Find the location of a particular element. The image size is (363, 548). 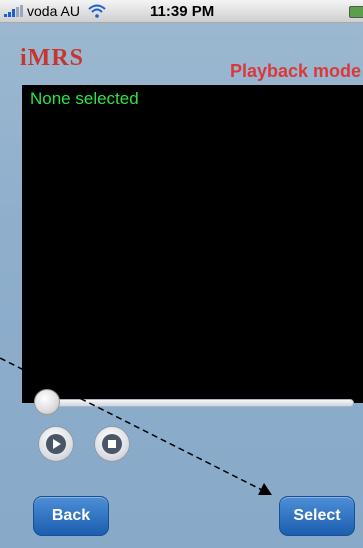

carrier-indicator: voda AU is located at coordinates (55, 11).